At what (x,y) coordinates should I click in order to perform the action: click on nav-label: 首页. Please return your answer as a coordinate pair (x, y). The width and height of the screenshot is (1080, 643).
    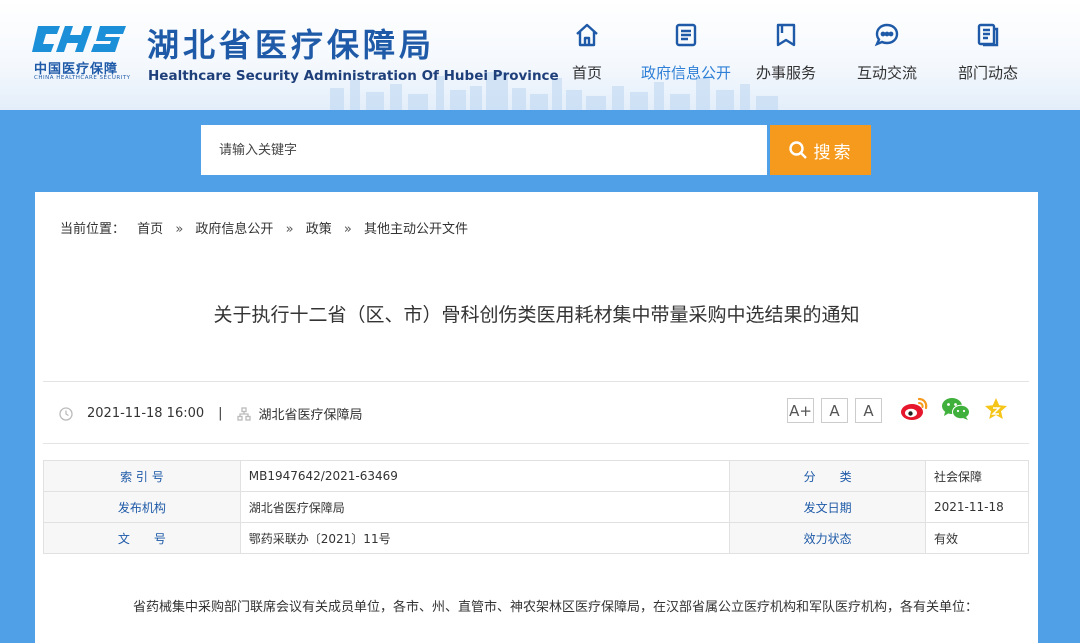
    Looking at the image, I should click on (586, 73).